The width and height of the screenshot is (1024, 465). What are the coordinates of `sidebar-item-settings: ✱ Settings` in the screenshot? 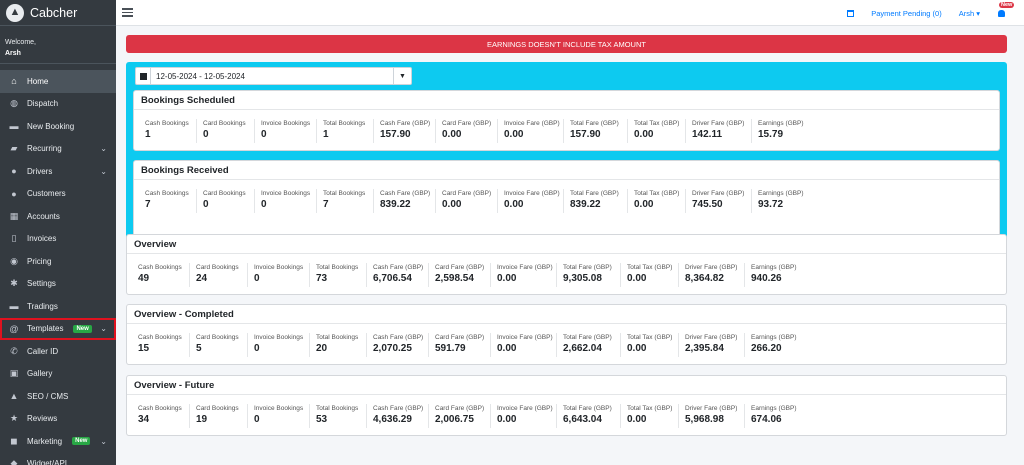 It's located at (58, 284).